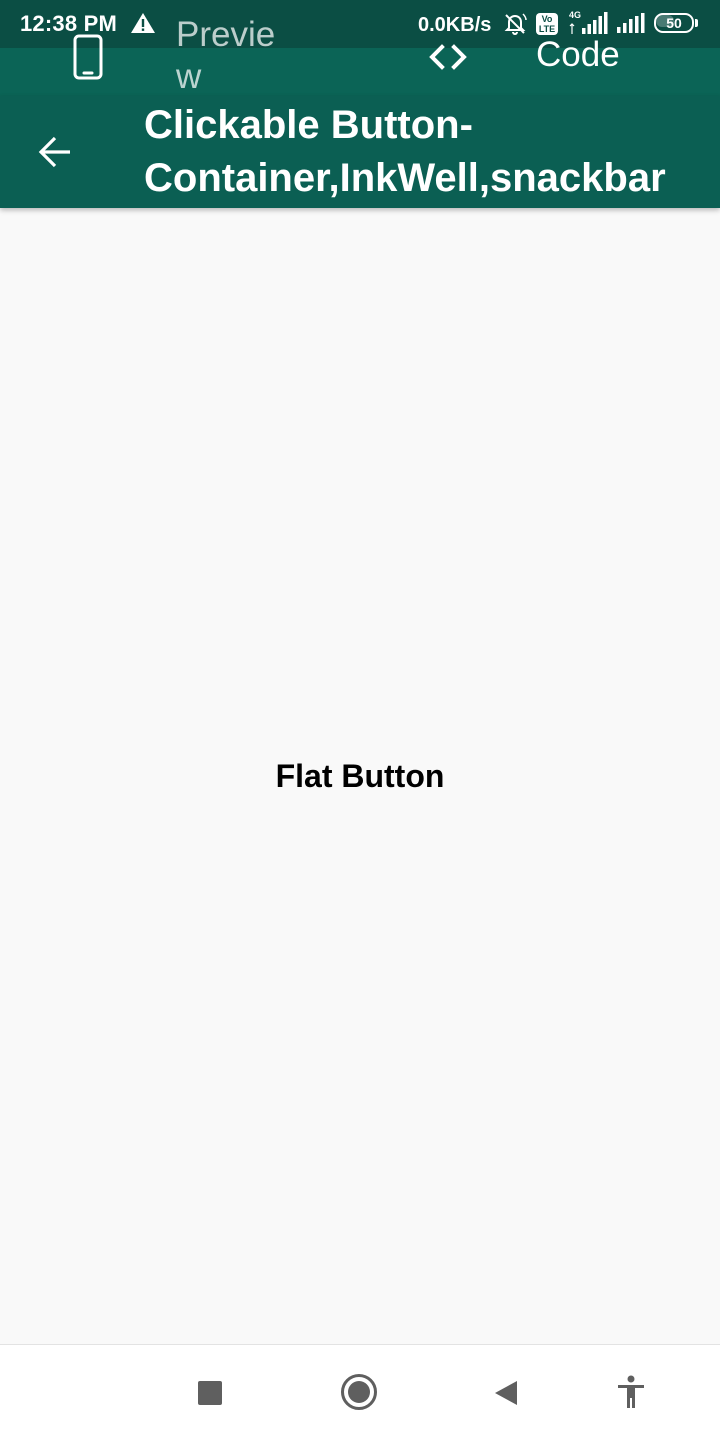  Describe the element at coordinates (143, 23) in the screenshot. I see `warning-icon` at that location.